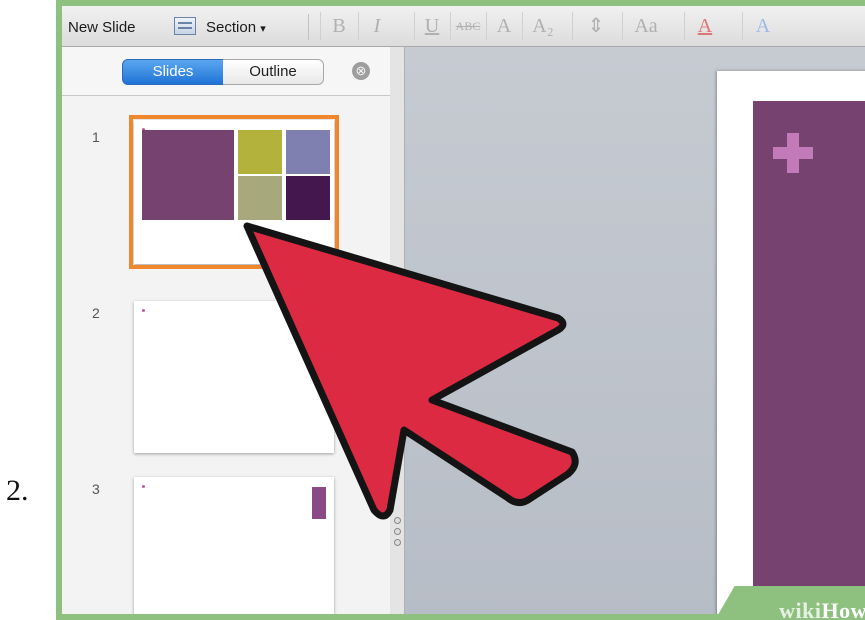  I want to click on section-label: Section, so click(231, 27).